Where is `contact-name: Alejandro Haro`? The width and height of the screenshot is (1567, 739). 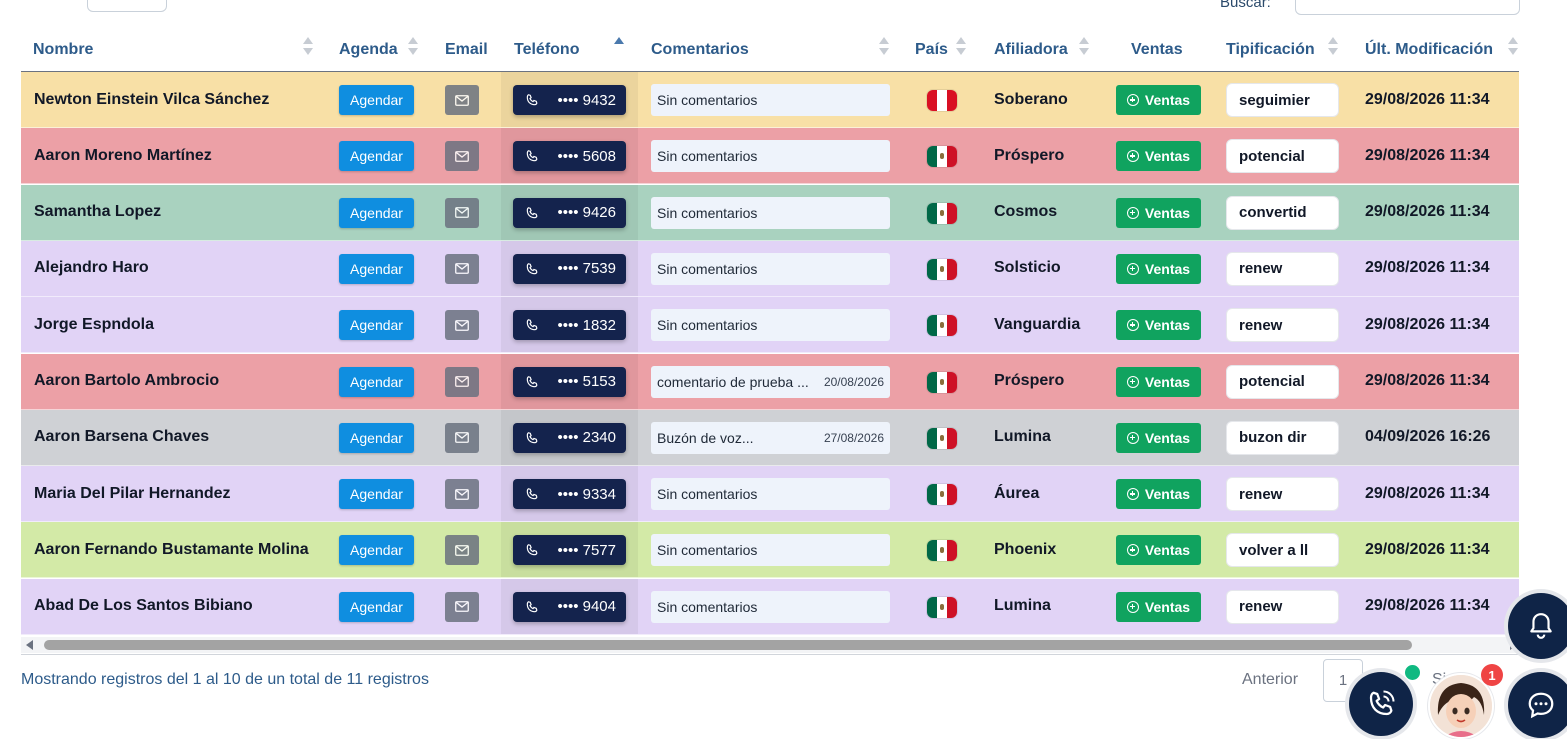
contact-name: Alejandro Haro is located at coordinates (91, 268).